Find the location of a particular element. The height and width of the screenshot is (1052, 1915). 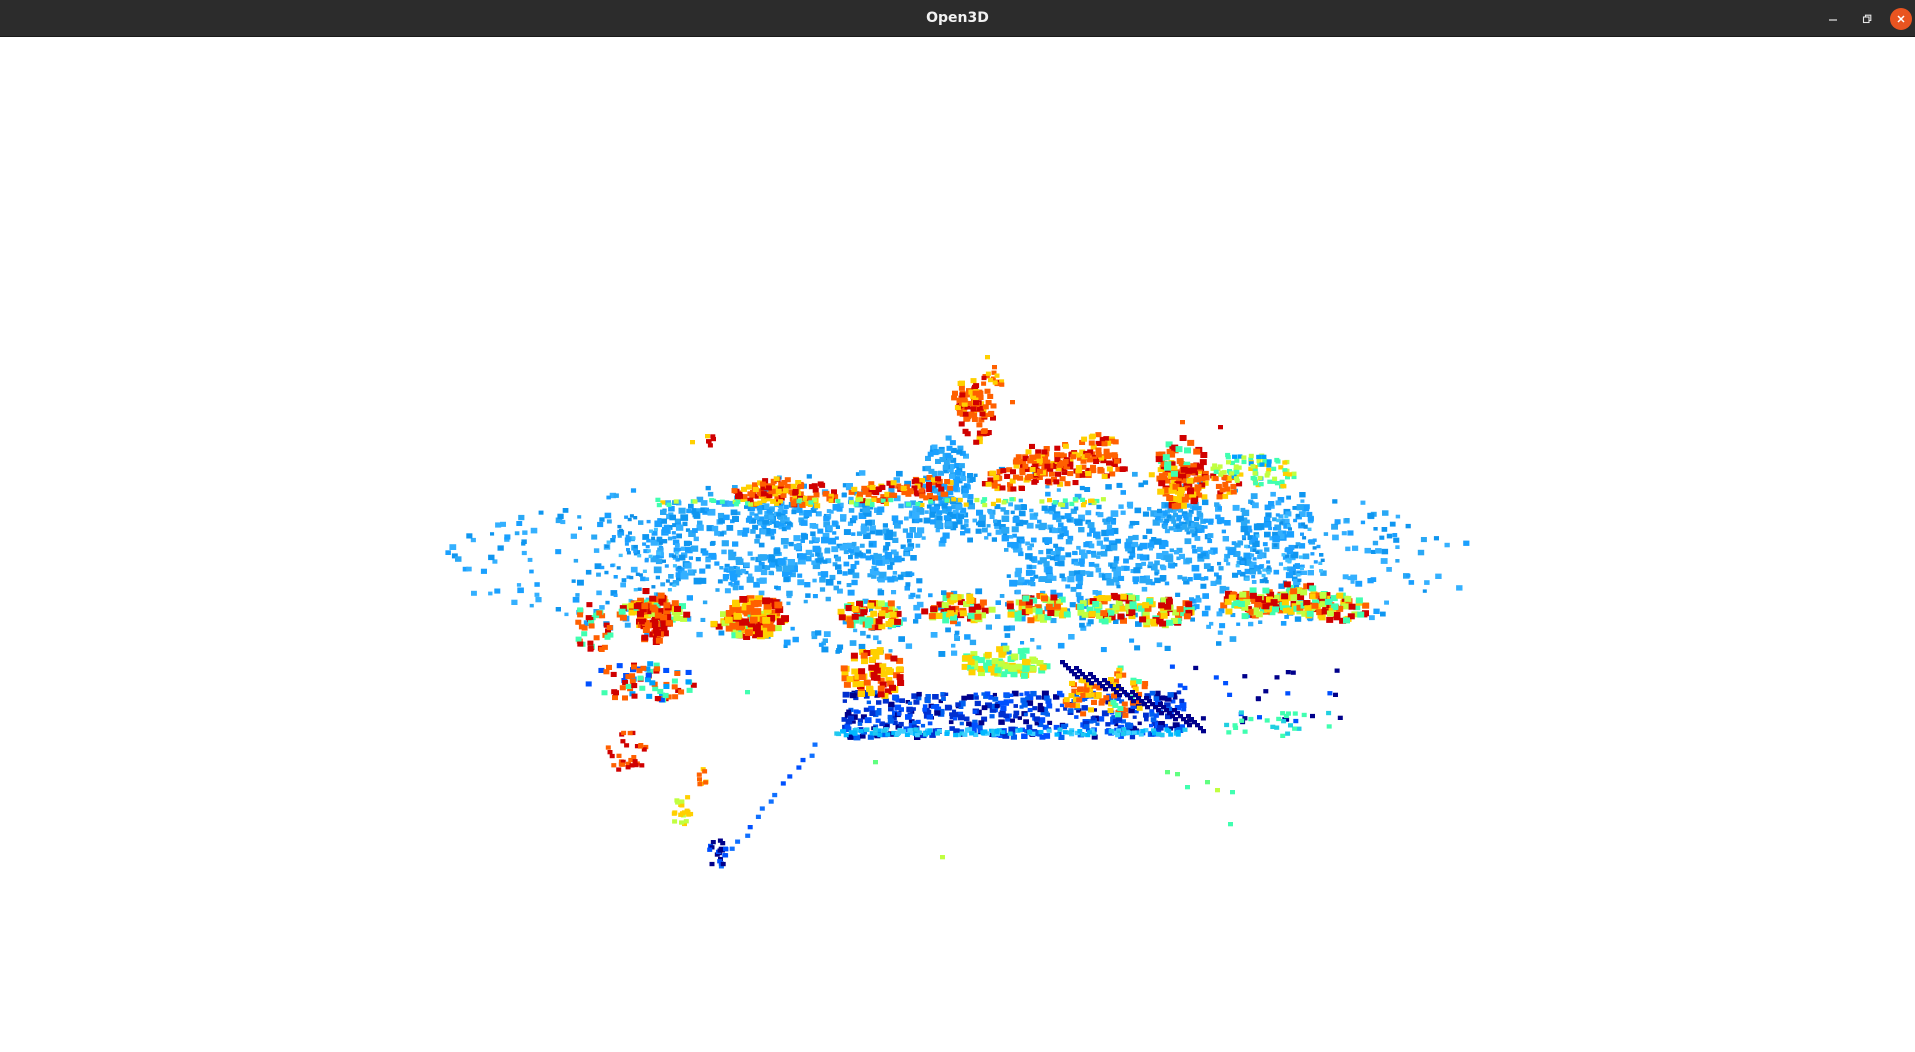

restore-icon is located at coordinates (1867, 19).